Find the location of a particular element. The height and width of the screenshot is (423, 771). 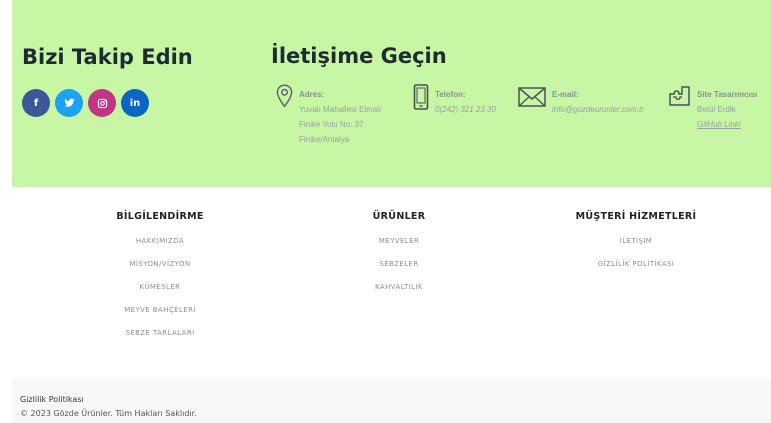

address-line: Yuvalı Mahallesi Elmalı is located at coordinates (340, 109).